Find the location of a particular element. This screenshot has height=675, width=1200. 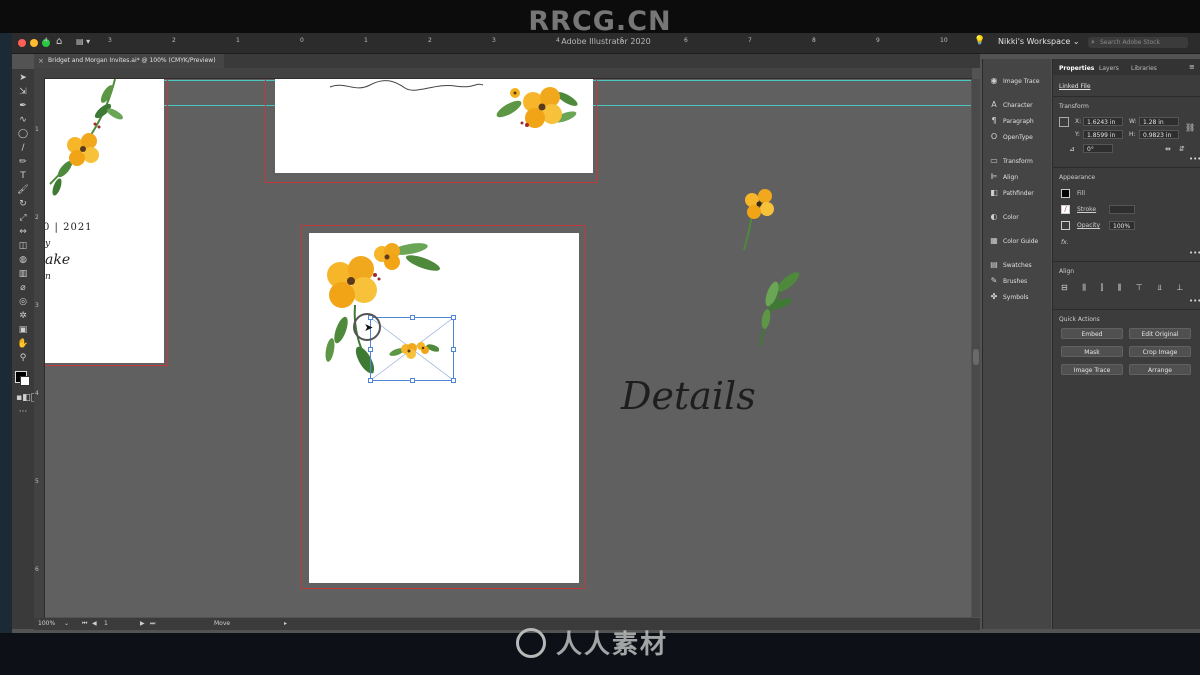

eraser-tool-icon: ◫ is located at coordinates (23, 246).